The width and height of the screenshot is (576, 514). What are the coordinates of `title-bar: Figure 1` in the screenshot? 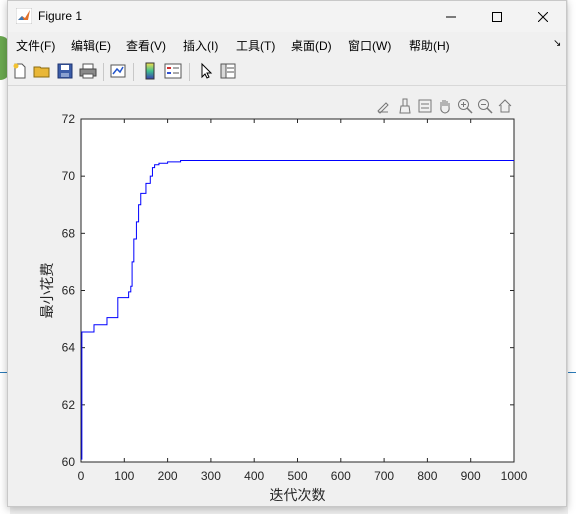 It's located at (287, 16).